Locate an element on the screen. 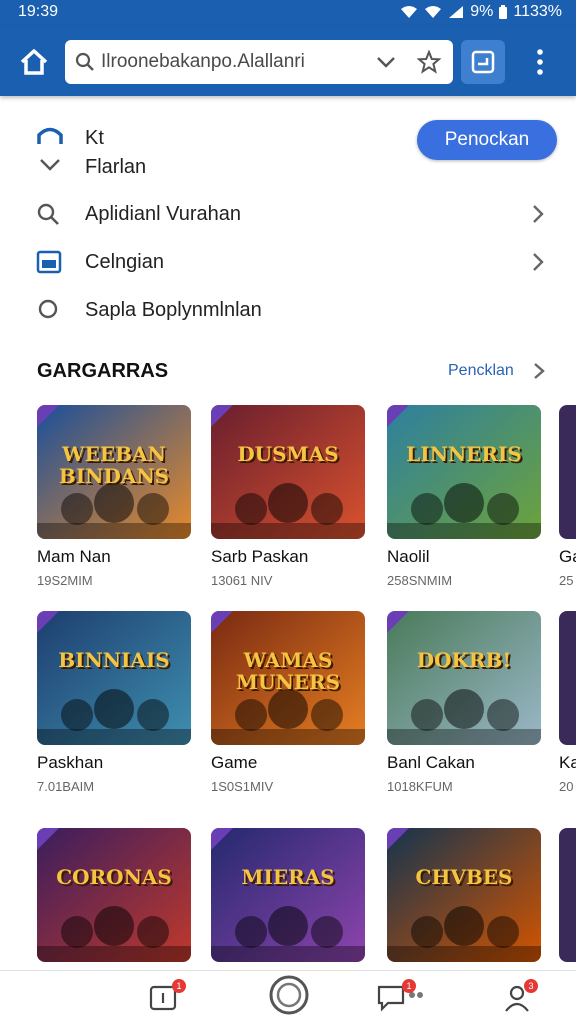  game-card: WAMAS MUNERS Game 1S0S1MIV is located at coordinates (289, 702).